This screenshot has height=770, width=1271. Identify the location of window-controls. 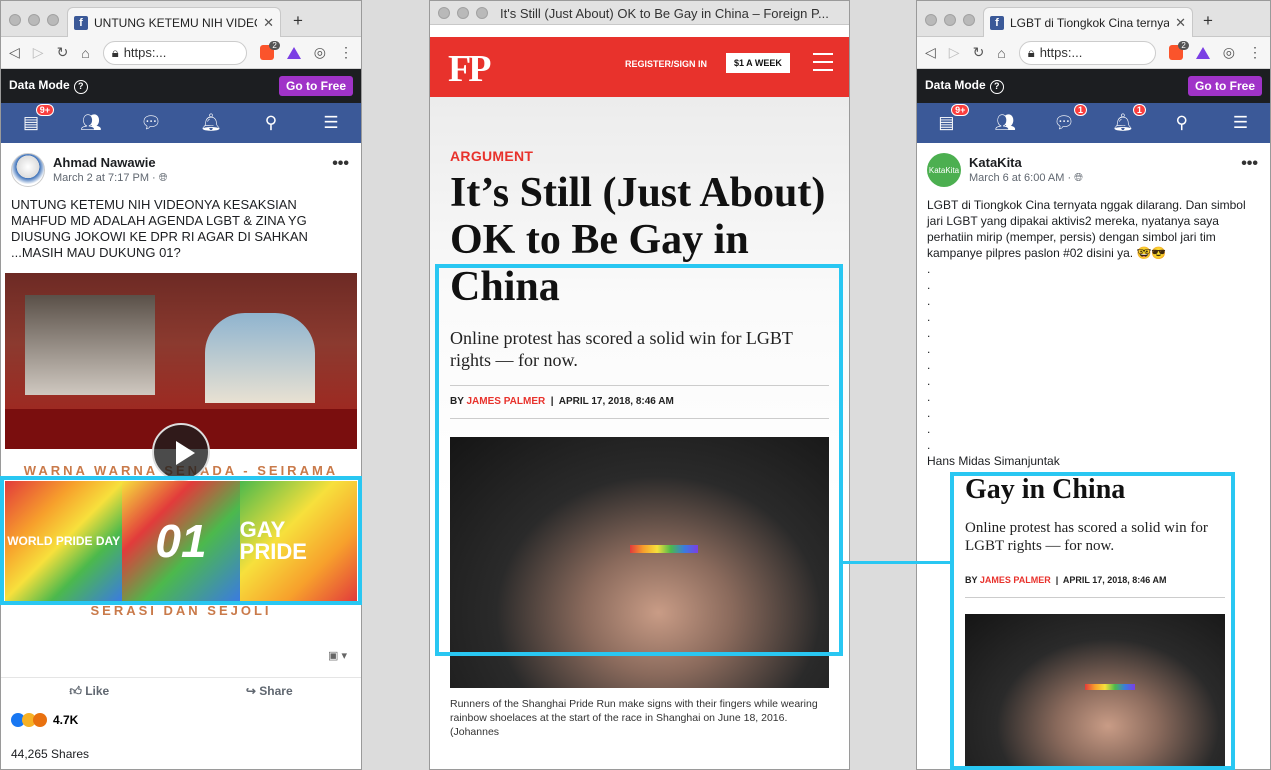
(34, 20).